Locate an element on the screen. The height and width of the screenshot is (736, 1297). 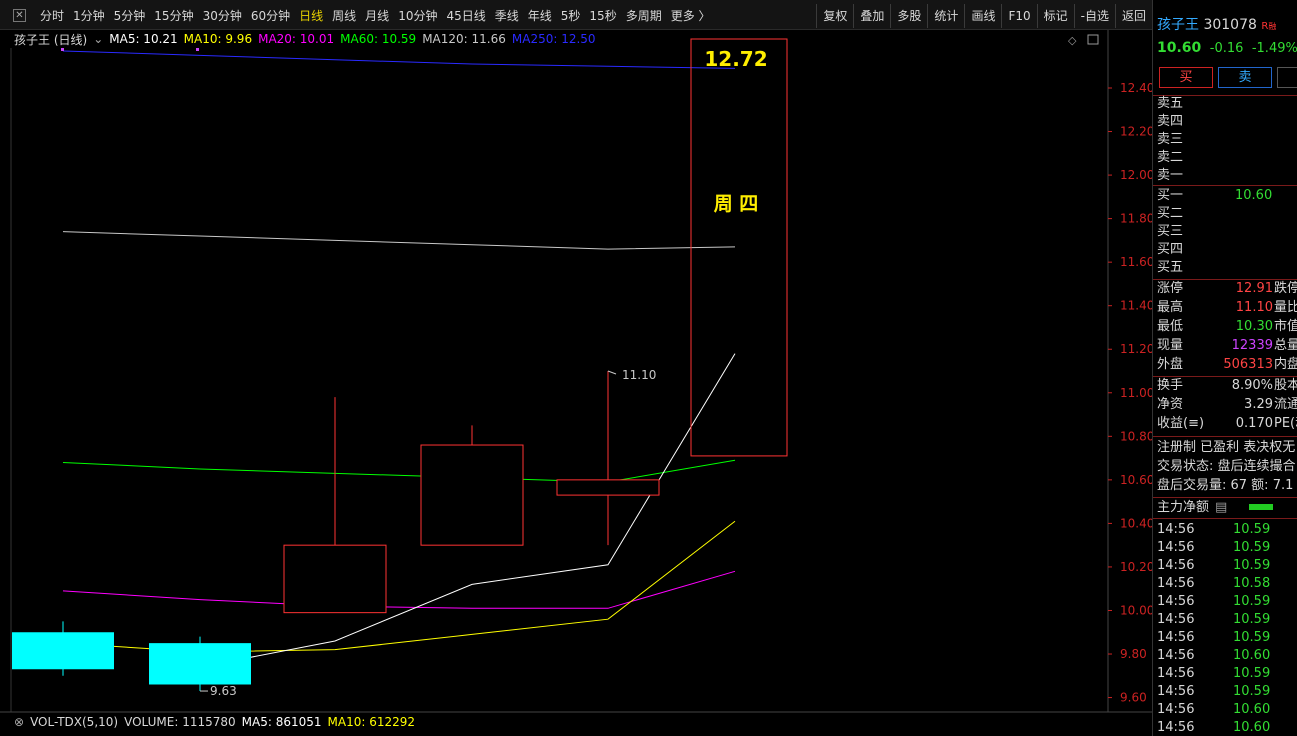
stock-title: 孩子王 301078 R融 is located at coordinates (1216, 24).